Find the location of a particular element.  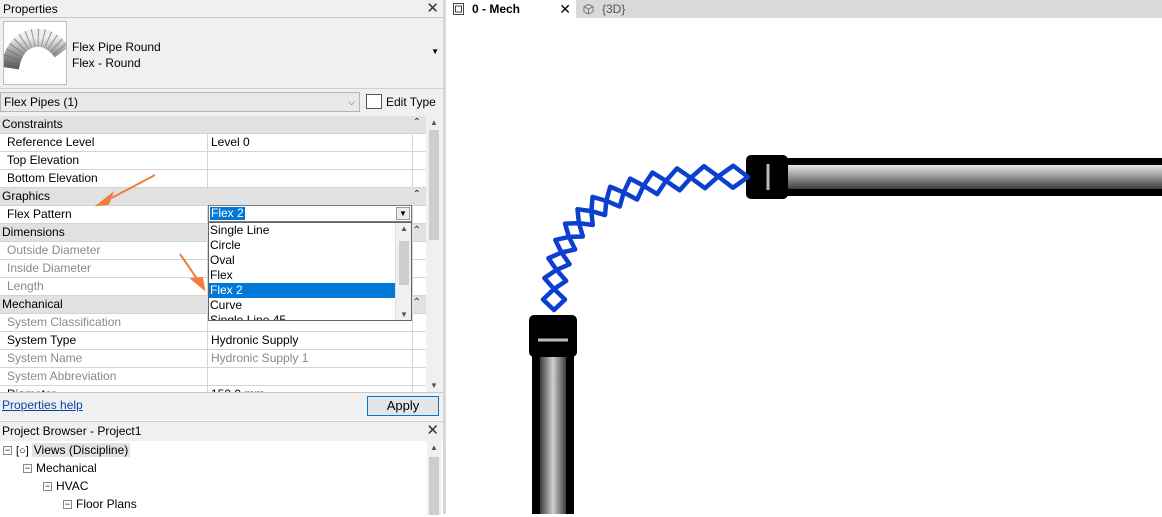

project-browser-scrollbar: ▲ is located at coordinates (434, 478).